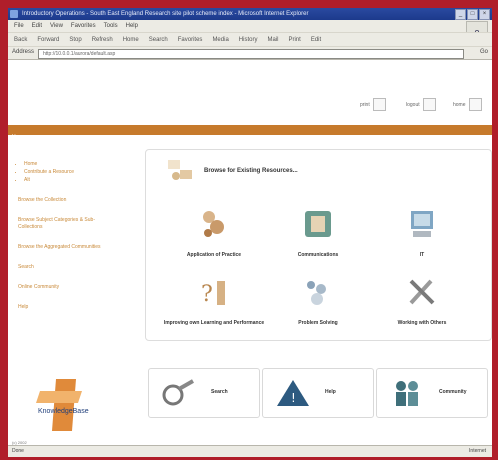  I want to click on search-tile: Search, so click(204, 393).